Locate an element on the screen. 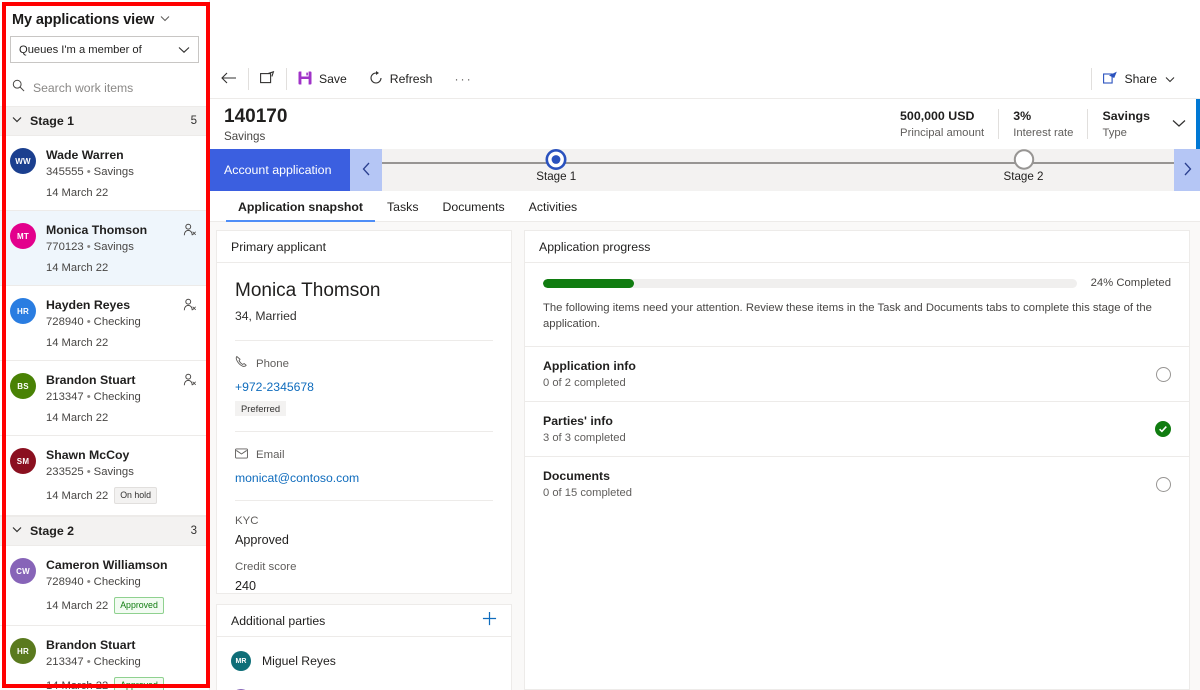 Image resolution: width=1200 pixels, height=690 pixels. work-item-body: Hayden Reyes 728940 • Checking 14 March 22 is located at coordinates (122, 323).